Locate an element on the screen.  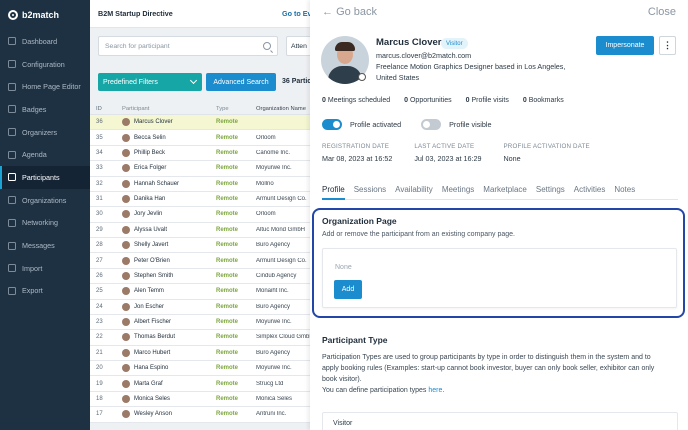
close-button: Close is located at coordinates (662, 12).